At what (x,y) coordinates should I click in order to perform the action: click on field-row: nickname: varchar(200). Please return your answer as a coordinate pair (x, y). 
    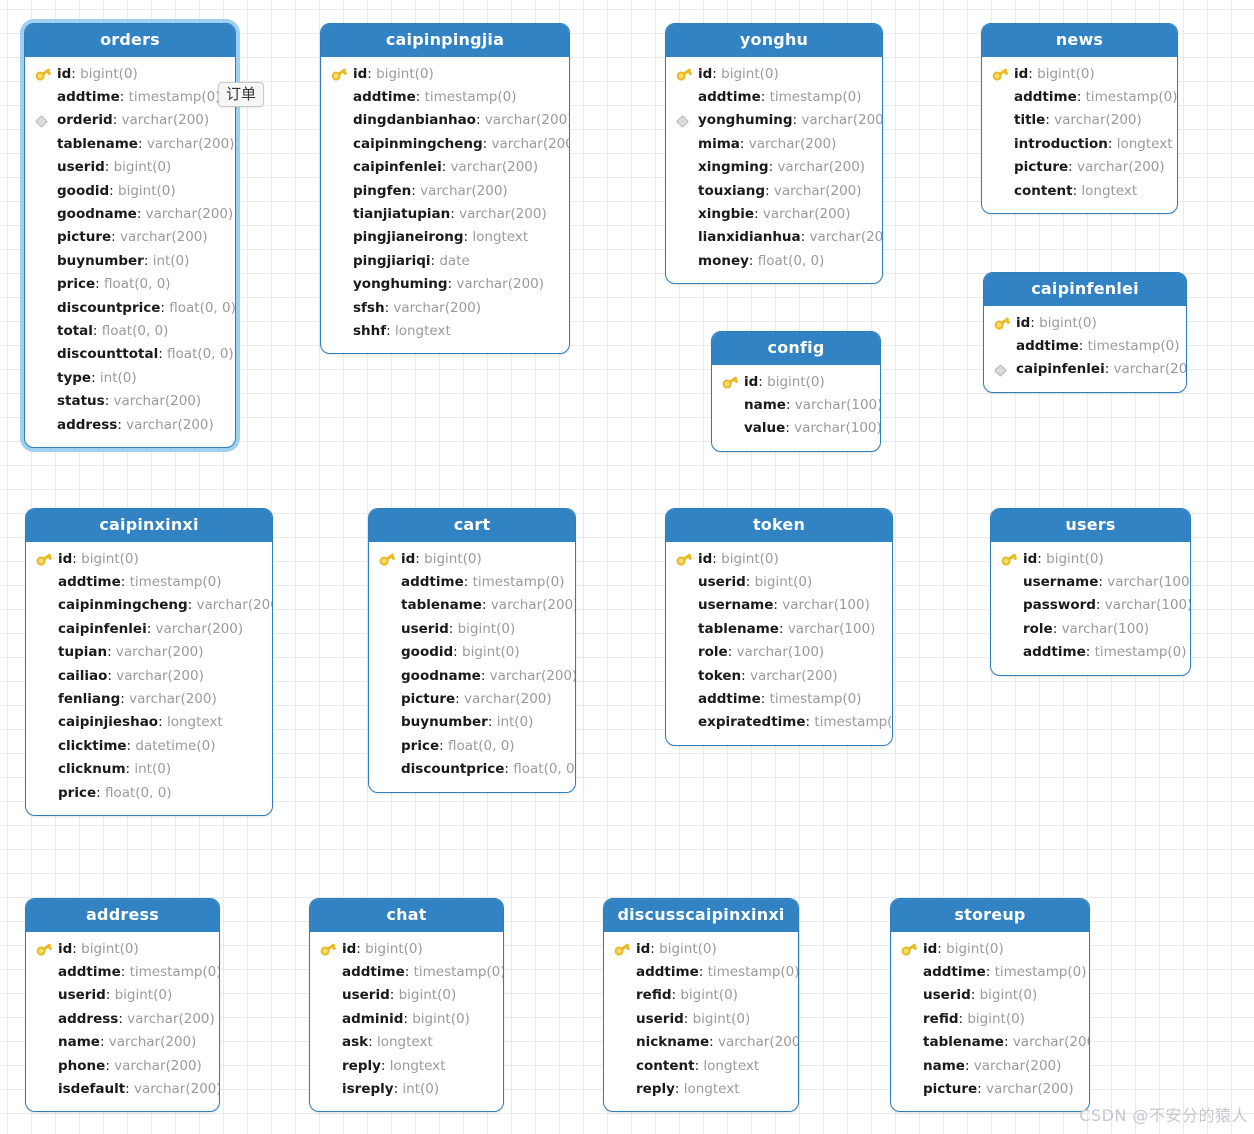
    Looking at the image, I should click on (705, 1042).